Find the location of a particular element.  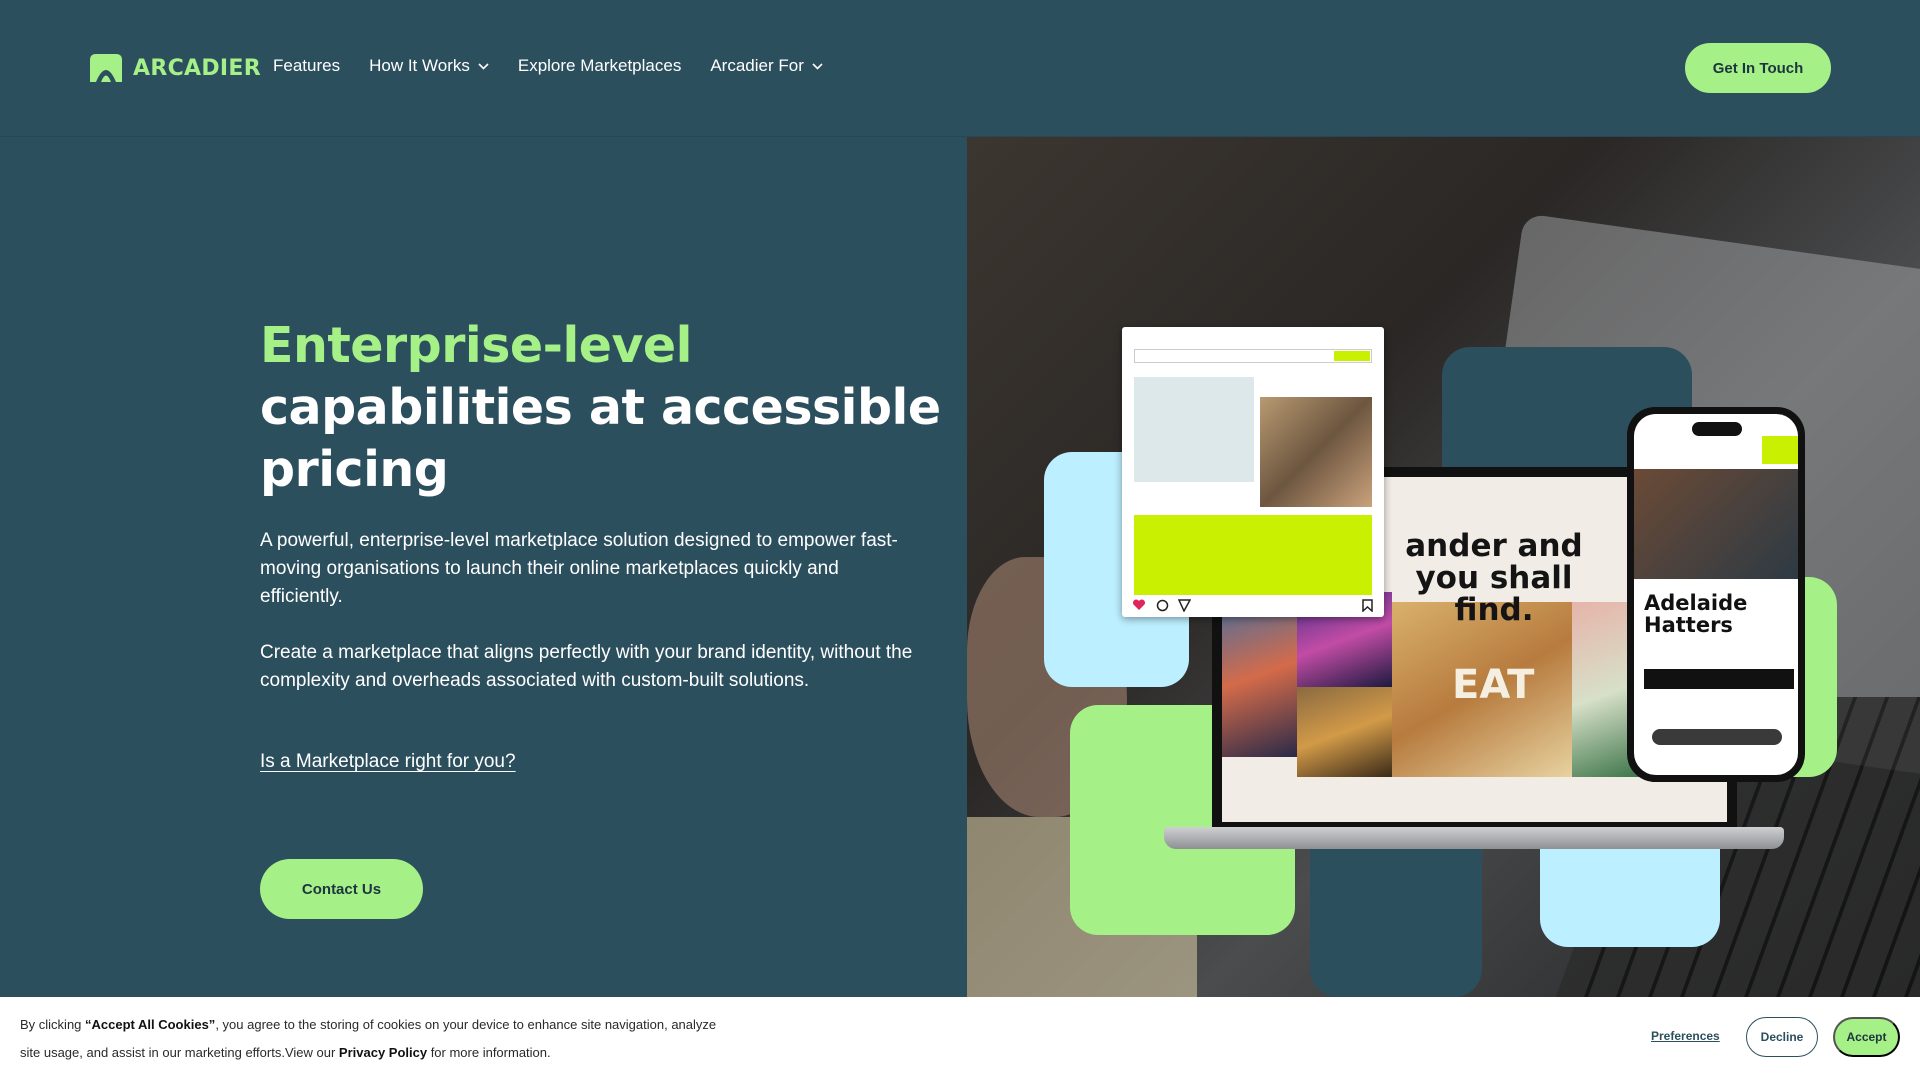

phone-url-bar is located at coordinates (1717, 737).